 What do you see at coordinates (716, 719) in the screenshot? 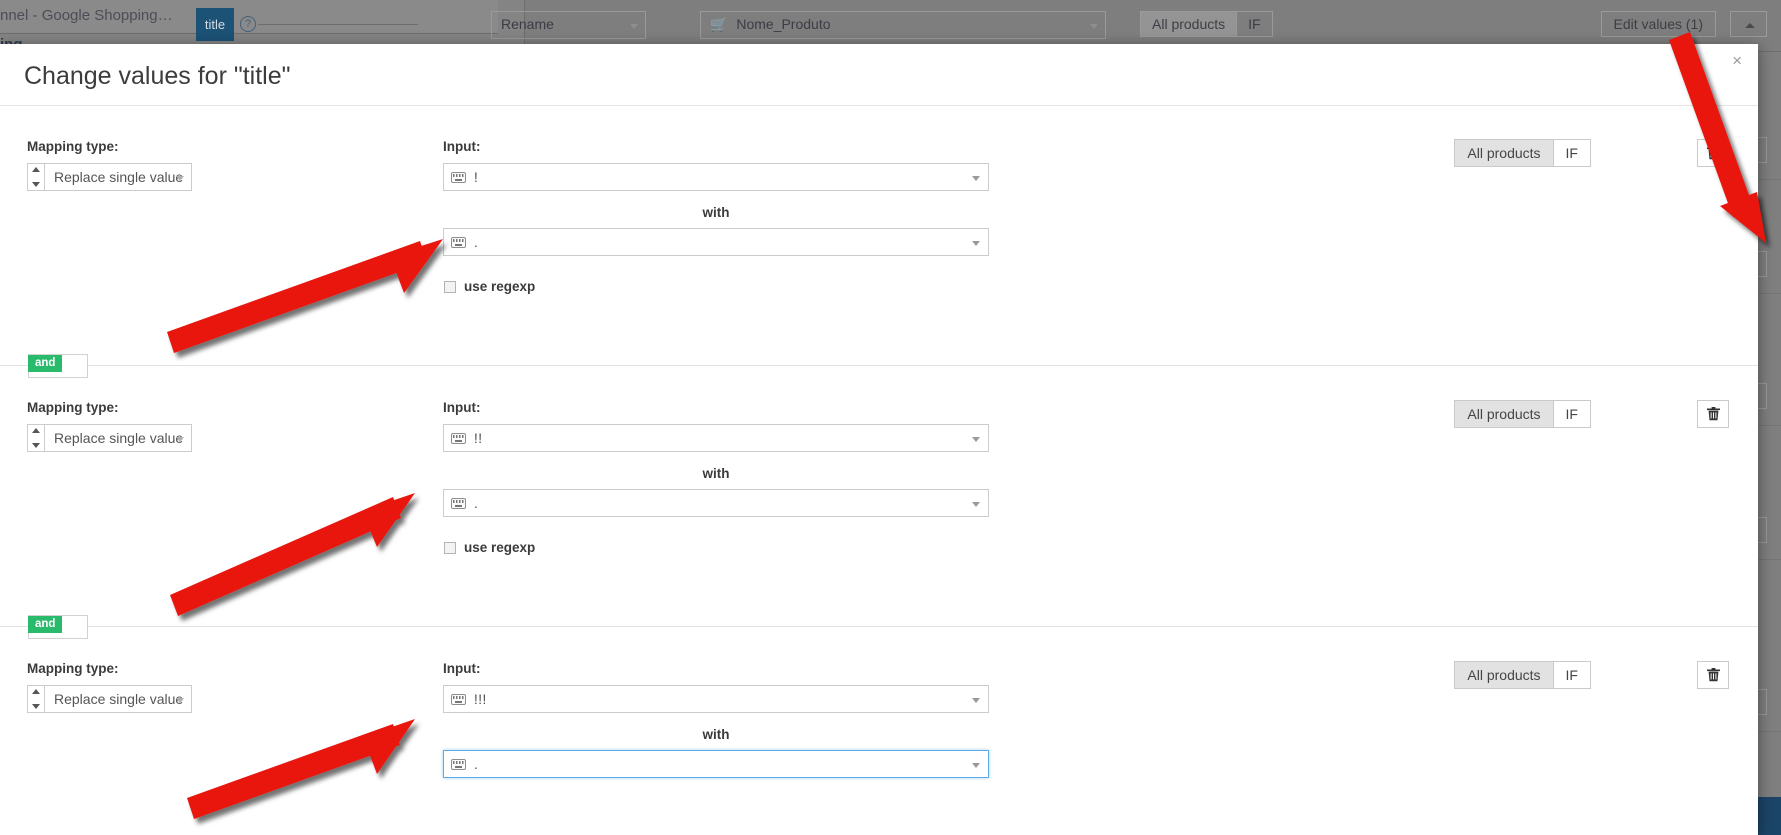
I see `input-block: Input: !!! with .` at bounding box center [716, 719].